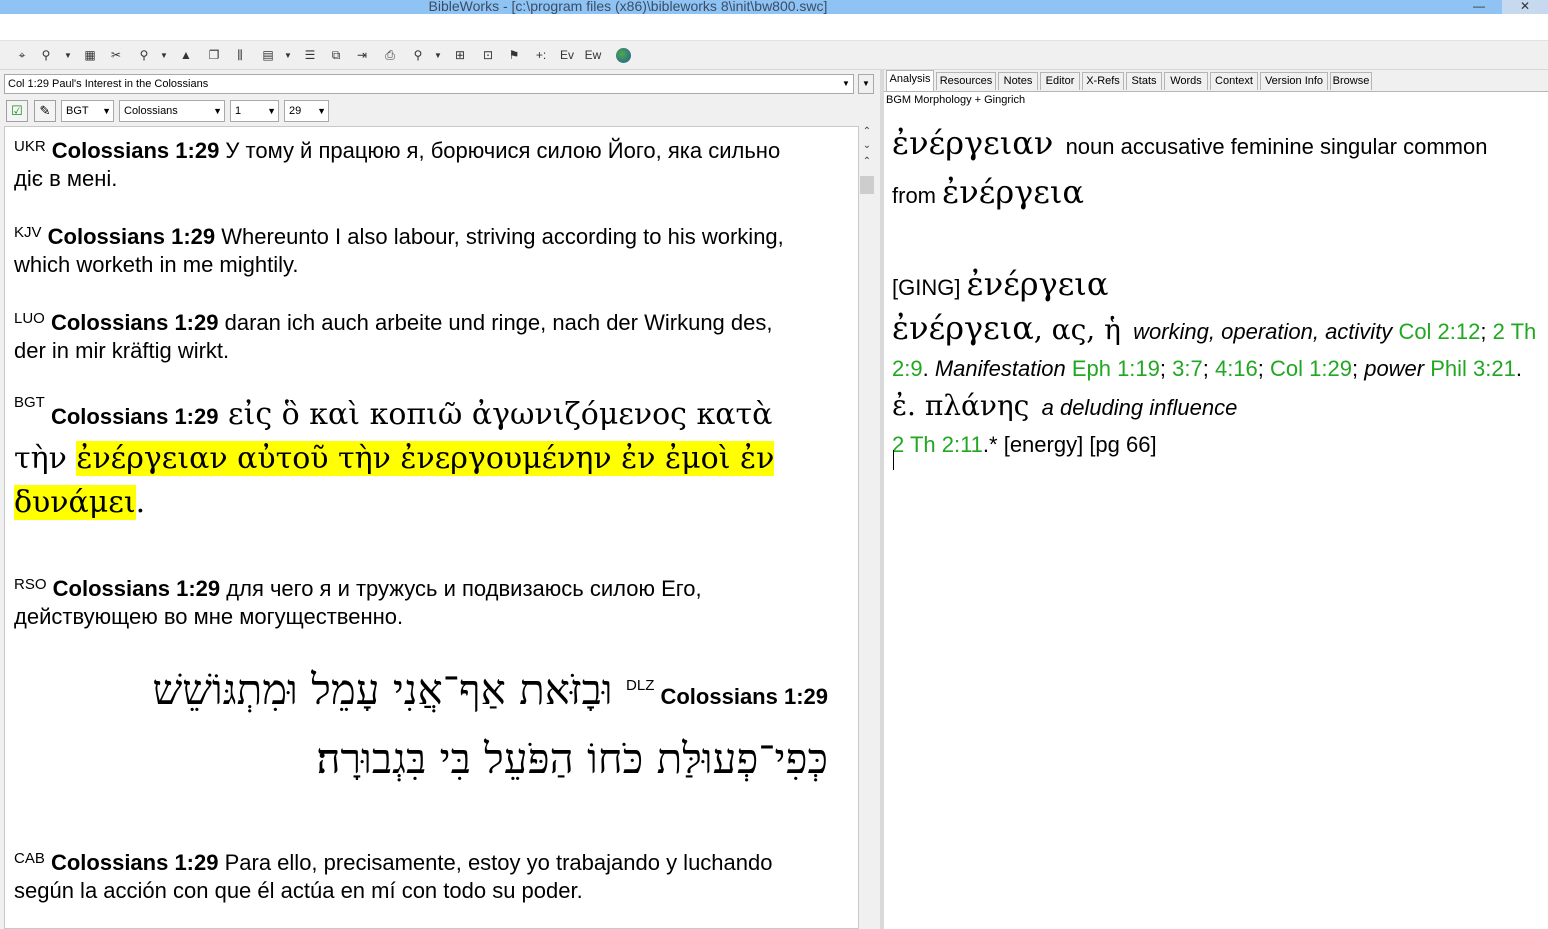  I want to click on version-select: BGT ▼, so click(87, 111).